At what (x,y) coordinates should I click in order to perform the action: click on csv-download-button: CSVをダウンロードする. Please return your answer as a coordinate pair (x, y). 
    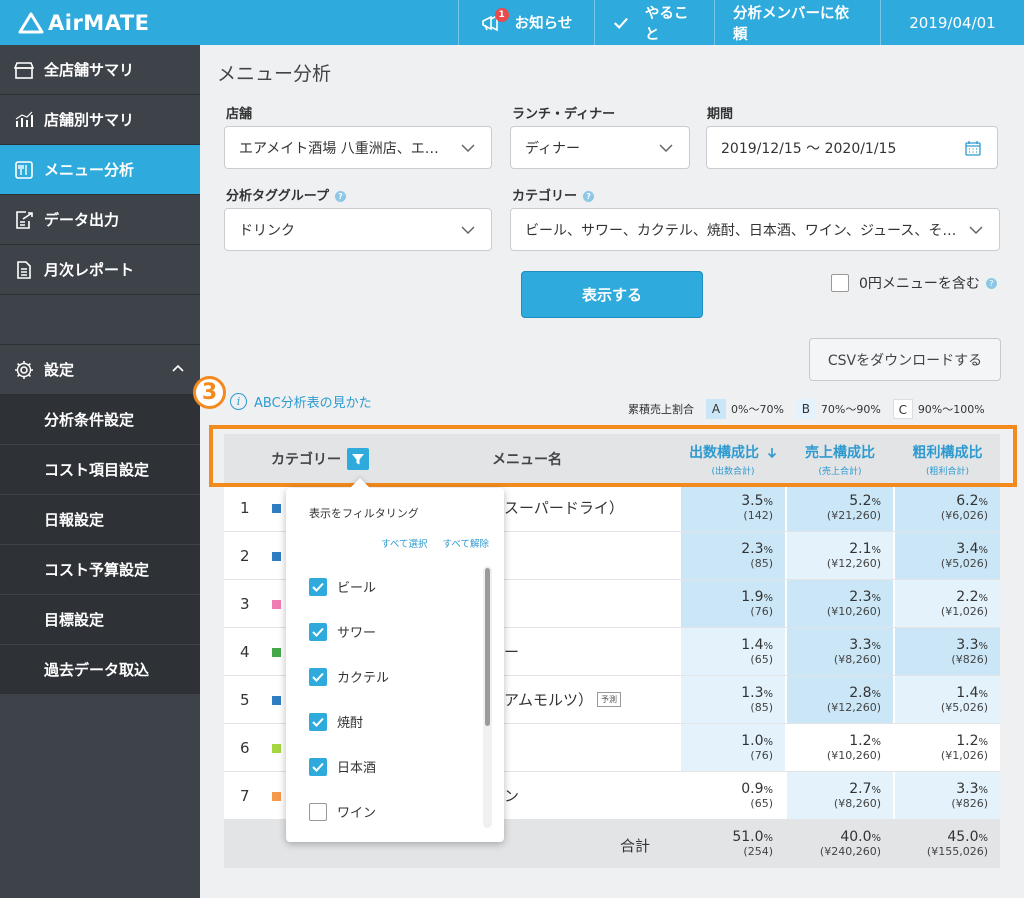
    Looking at the image, I should click on (905, 359).